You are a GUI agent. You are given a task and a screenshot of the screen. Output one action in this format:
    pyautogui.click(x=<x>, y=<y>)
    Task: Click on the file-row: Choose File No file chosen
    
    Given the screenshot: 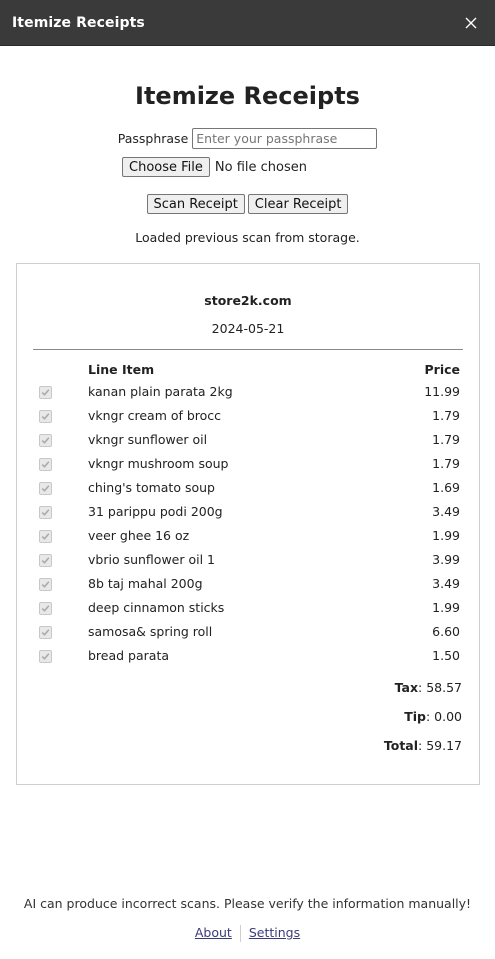 What is the action you would take?
    pyautogui.click(x=247, y=167)
    